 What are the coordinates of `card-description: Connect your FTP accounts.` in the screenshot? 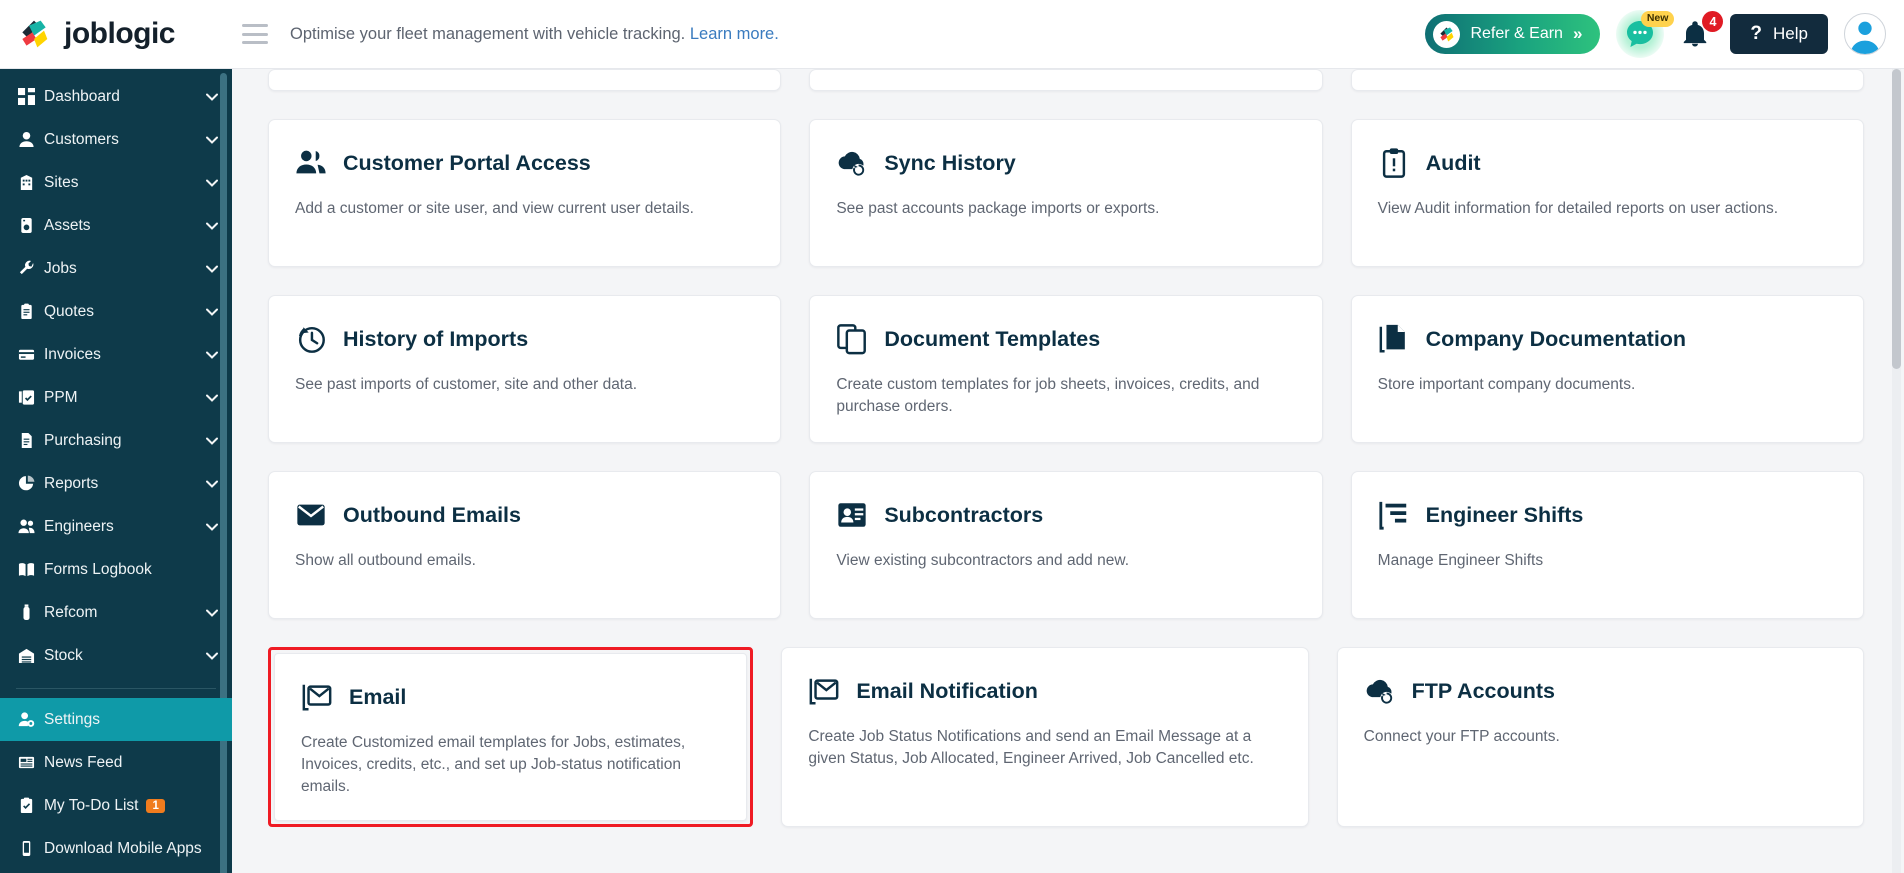 It's located at (1461, 736).